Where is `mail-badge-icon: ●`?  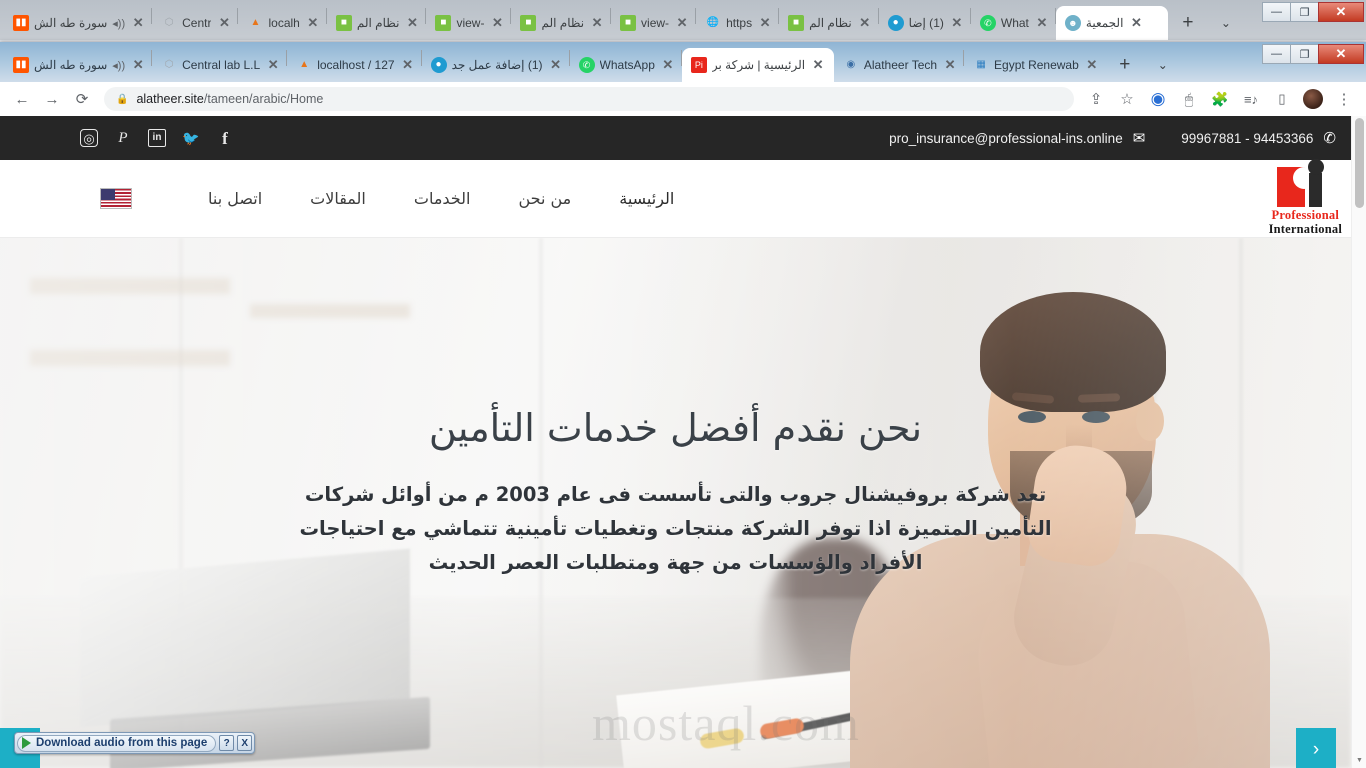 mail-badge-icon: ● is located at coordinates (895, 23).